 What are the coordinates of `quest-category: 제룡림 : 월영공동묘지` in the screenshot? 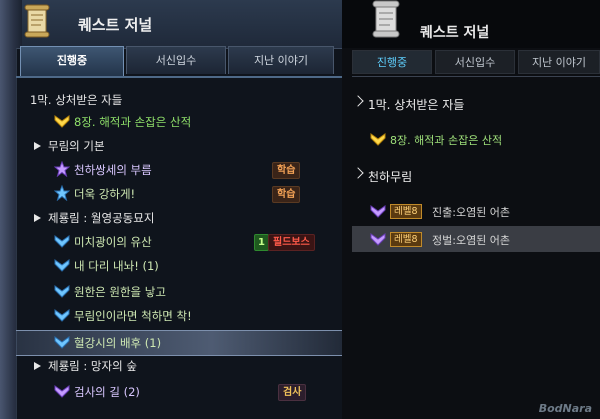 It's located at (179, 218).